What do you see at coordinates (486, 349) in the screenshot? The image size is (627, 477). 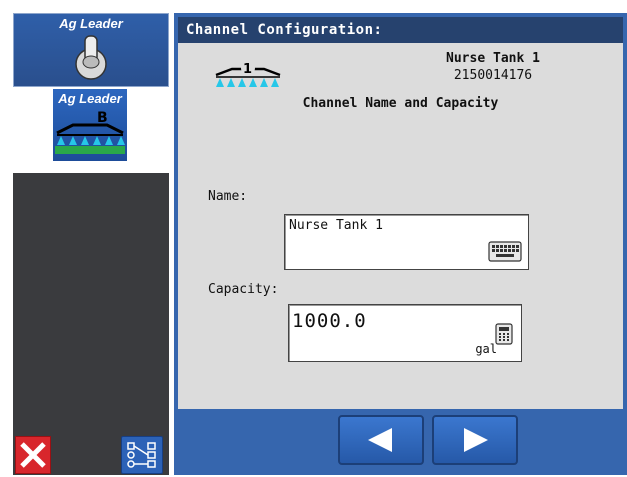 I see `capacity-unit: gal` at bounding box center [486, 349].